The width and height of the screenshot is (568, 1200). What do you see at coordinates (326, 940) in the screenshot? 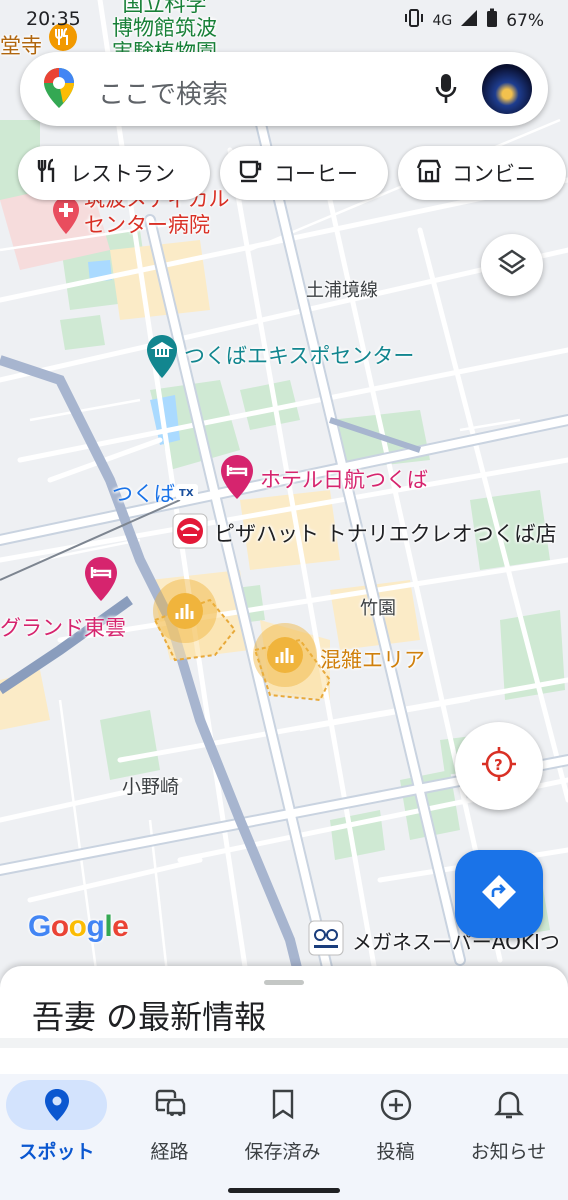
I see `megane-store-icon` at bounding box center [326, 940].